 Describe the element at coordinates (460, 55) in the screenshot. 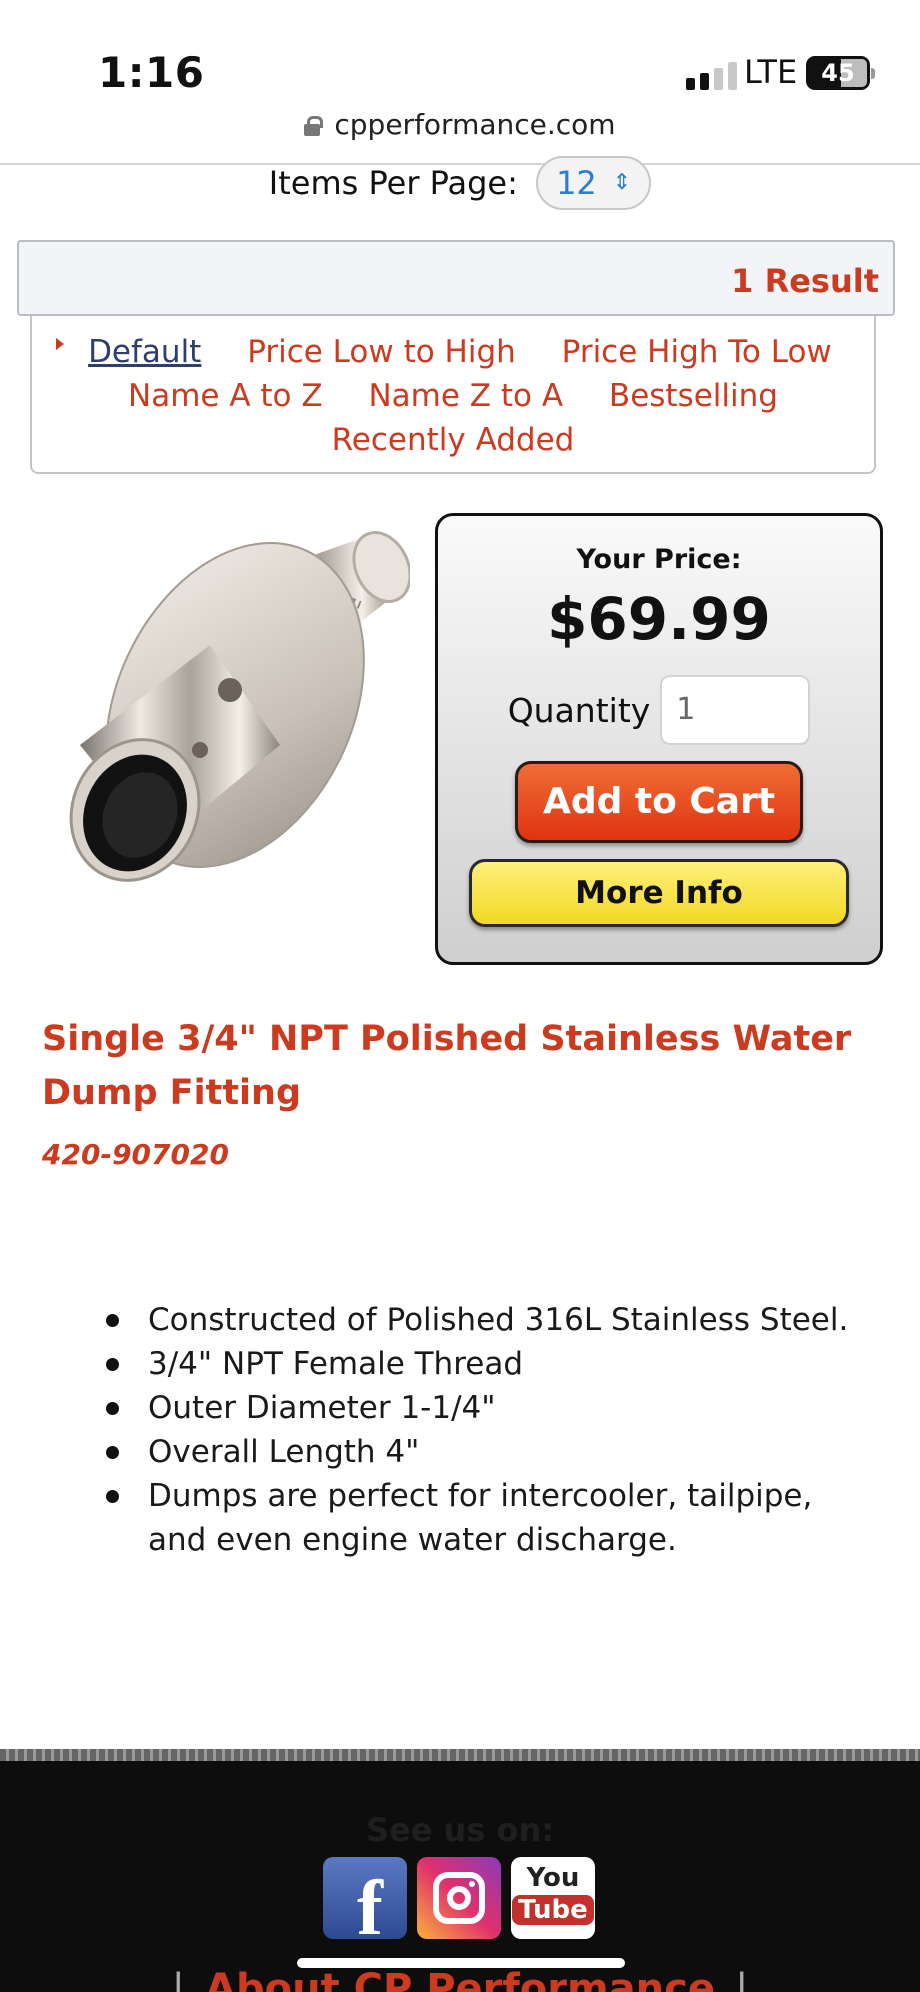

I see `status-bar: 1:16 LTE 45` at that location.